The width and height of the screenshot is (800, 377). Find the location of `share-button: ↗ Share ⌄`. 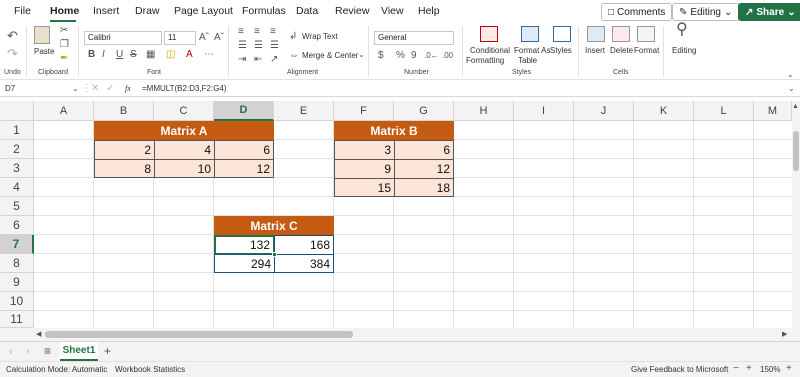

share-button: ↗ Share ⌄ is located at coordinates (769, 12).